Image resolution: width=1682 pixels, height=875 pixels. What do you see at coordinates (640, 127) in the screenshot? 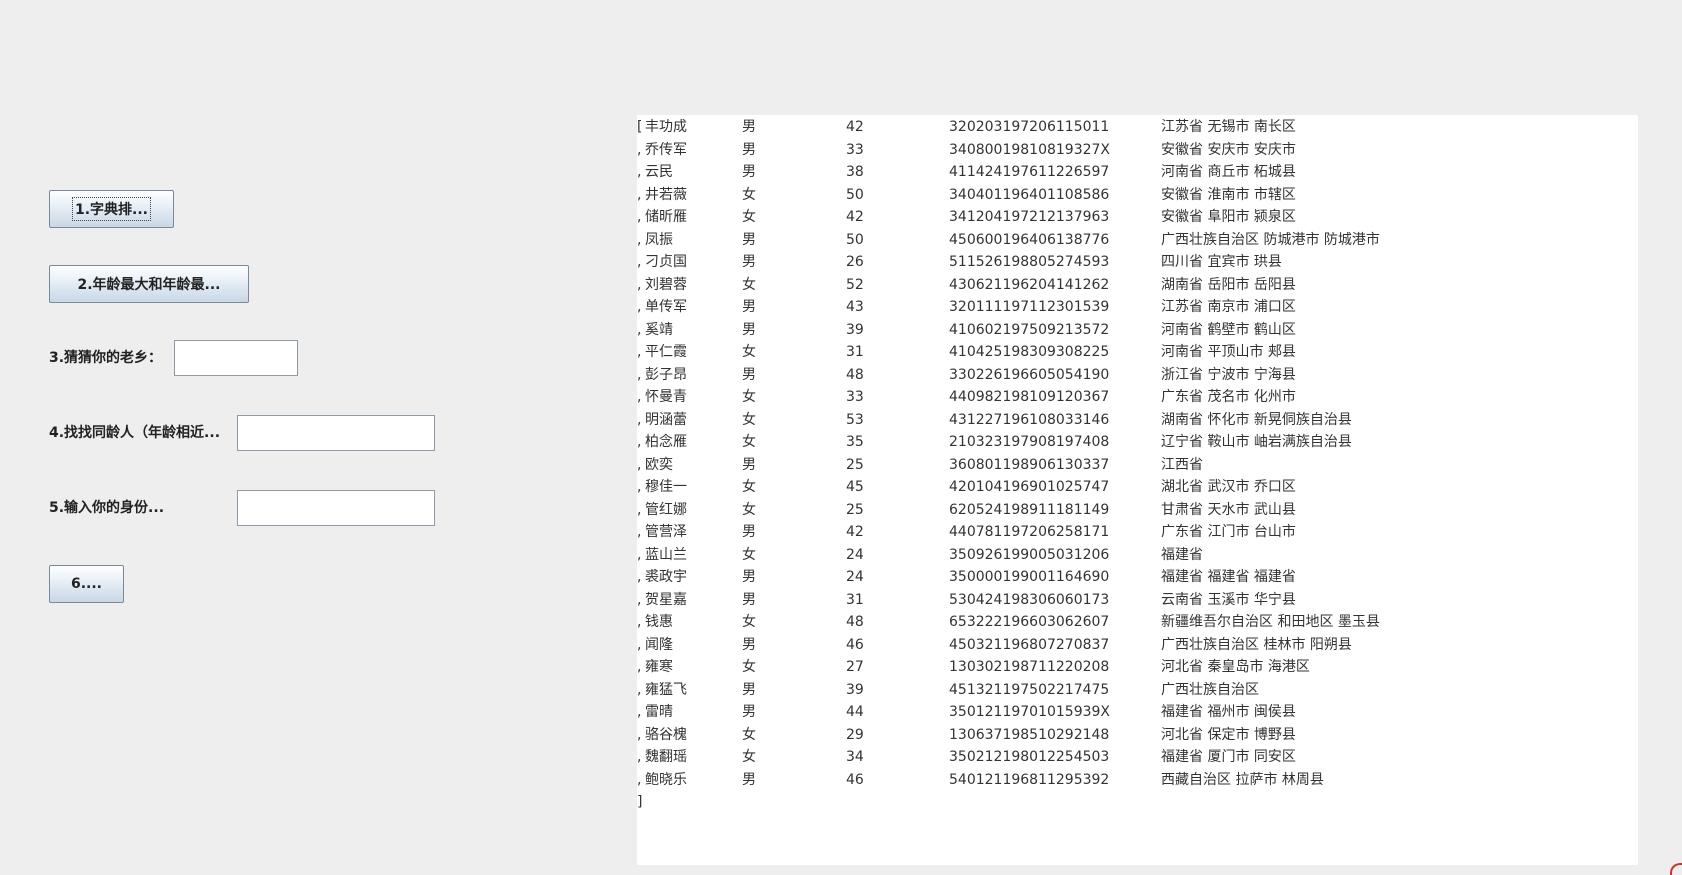
I see `row-prefix: [` at bounding box center [640, 127].